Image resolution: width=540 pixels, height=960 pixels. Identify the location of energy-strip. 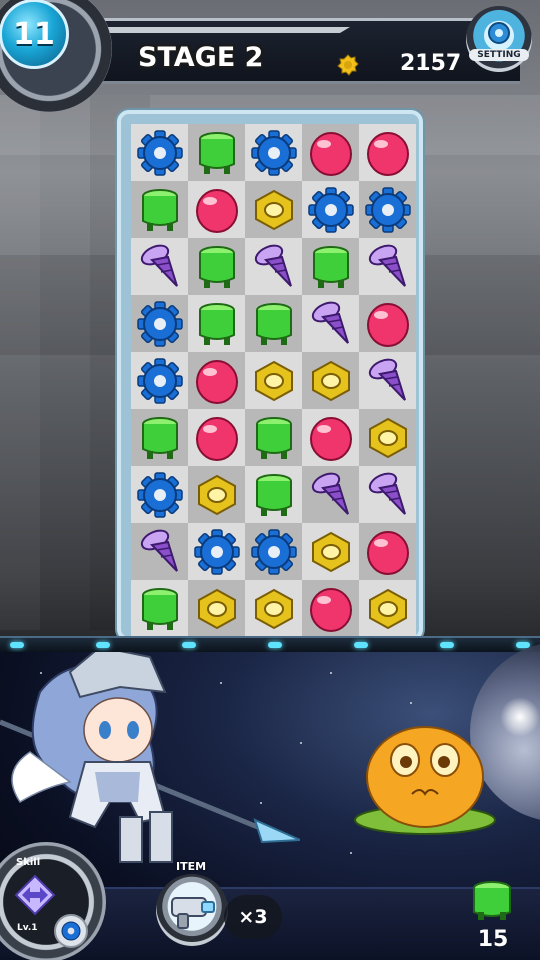
(270, 644).